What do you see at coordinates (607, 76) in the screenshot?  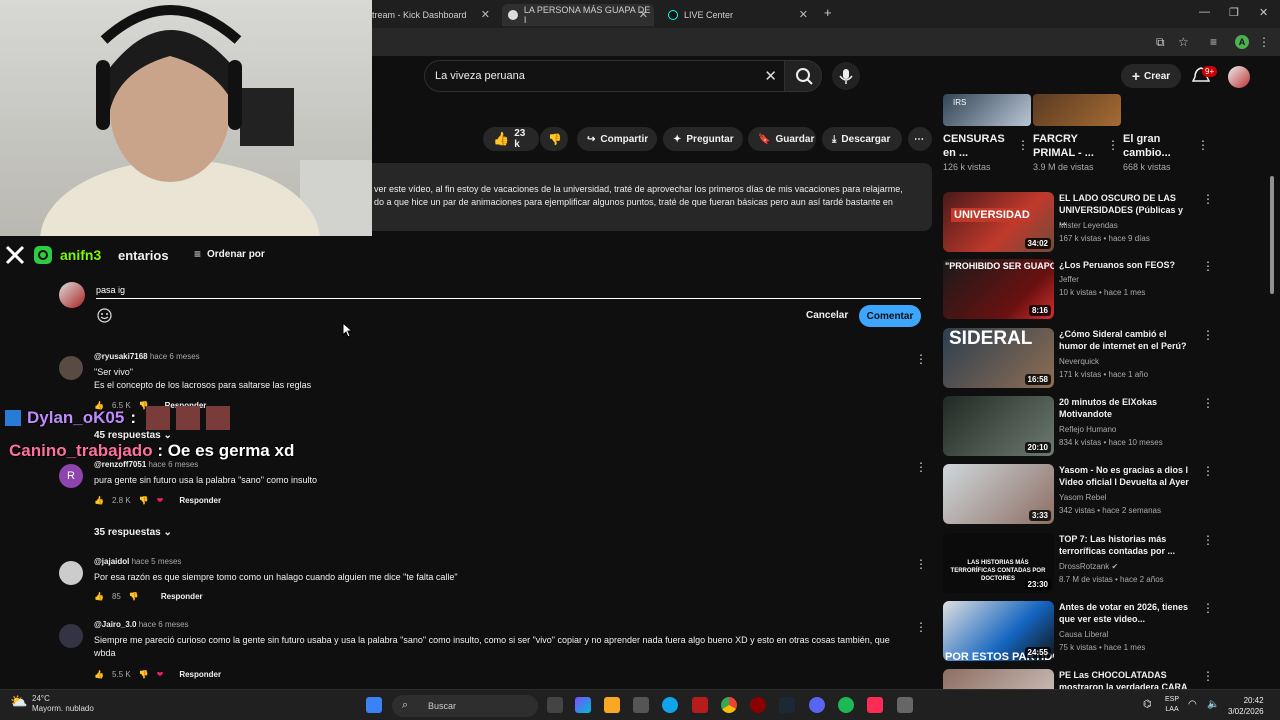 I see `search-input: La viveza peruana ✕` at bounding box center [607, 76].